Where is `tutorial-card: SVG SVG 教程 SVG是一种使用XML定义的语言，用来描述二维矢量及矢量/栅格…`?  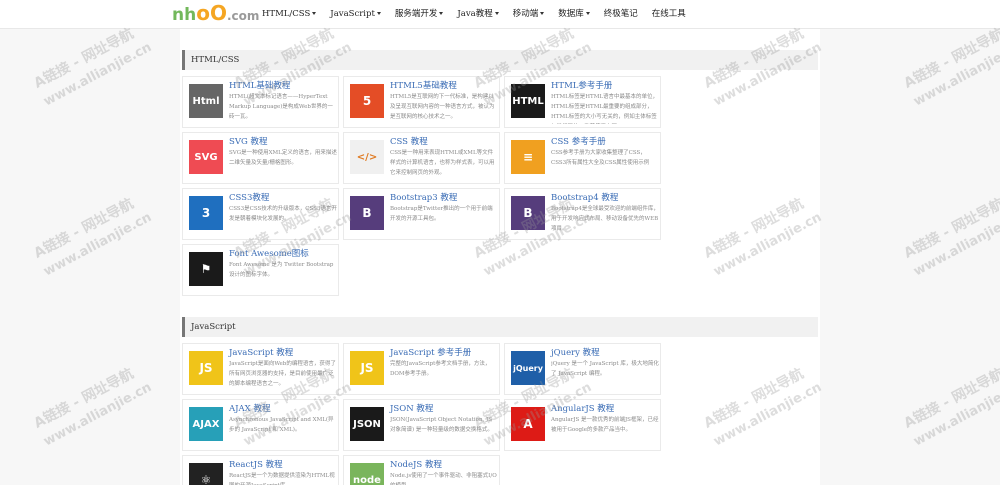 tutorial-card: SVG SVG 教程 SVG是一种使用XML定义的语言，用来描述二维矢量及矢量/栅格… is located at coordinates (260, 158).